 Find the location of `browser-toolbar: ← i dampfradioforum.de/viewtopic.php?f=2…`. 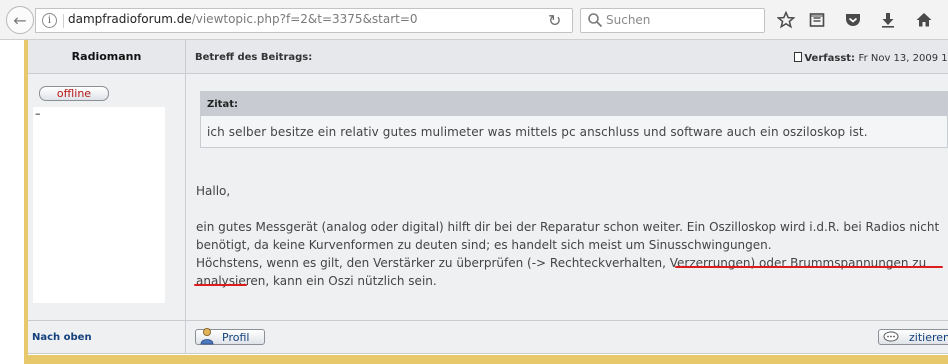

browser-toolbar: ← i dampfradioforum.de/viewtopic.php?f=2… is located at coordinates (474, 20).